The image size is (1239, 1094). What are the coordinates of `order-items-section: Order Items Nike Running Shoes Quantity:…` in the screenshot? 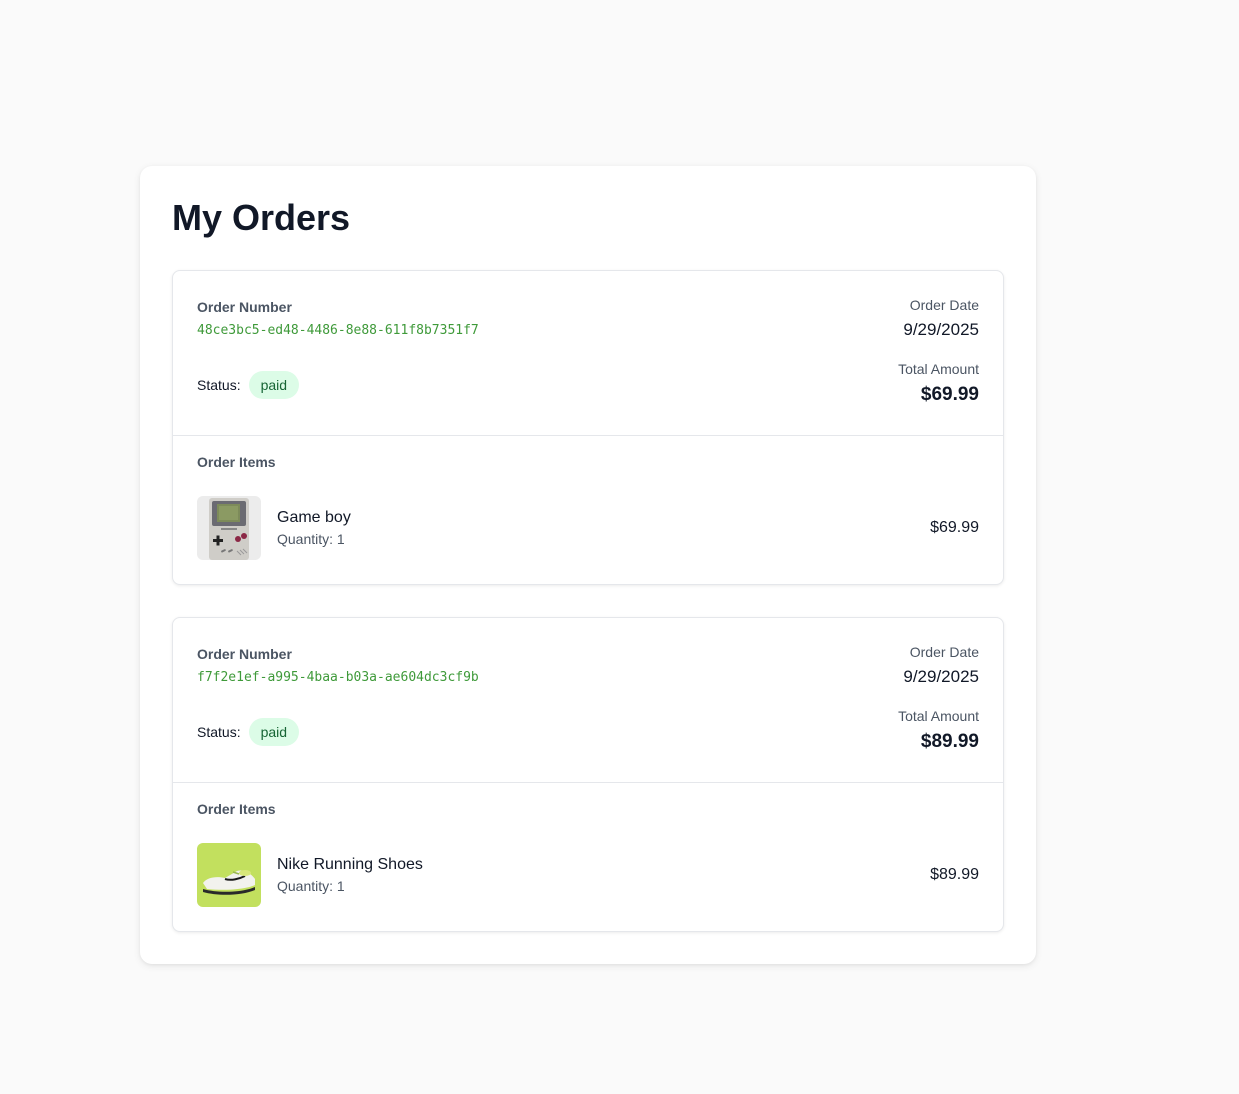 It's located at (588, 857).